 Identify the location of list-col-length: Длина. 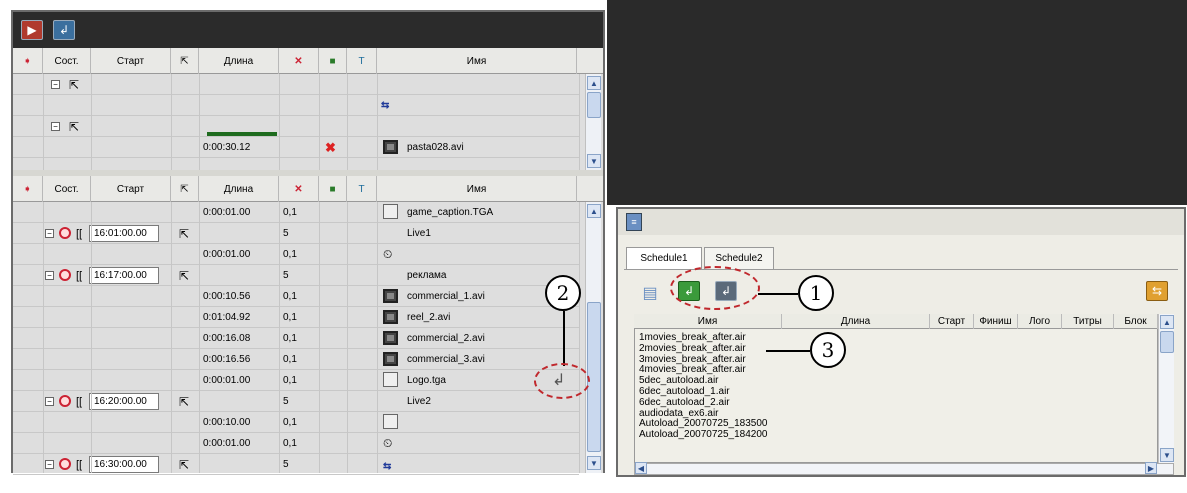
(856, 321).